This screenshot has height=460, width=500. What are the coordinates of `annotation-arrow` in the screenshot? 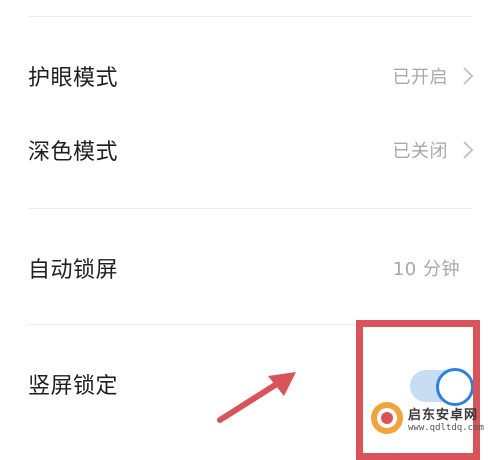 It's located at (256, 397).